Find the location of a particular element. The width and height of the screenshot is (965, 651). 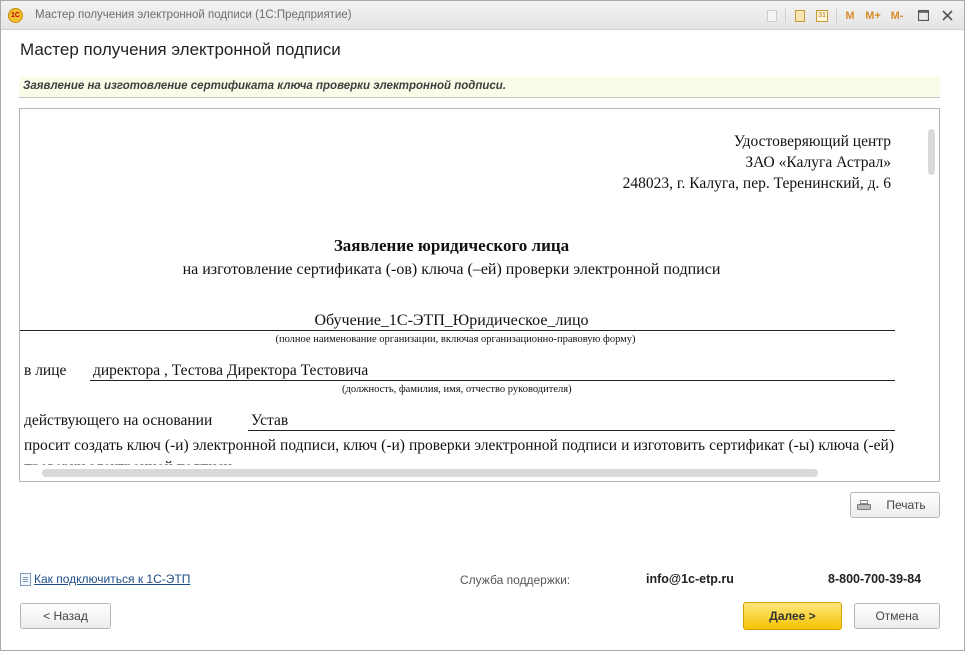

horizontal-scrollbar is located at coordinates (472, 473).